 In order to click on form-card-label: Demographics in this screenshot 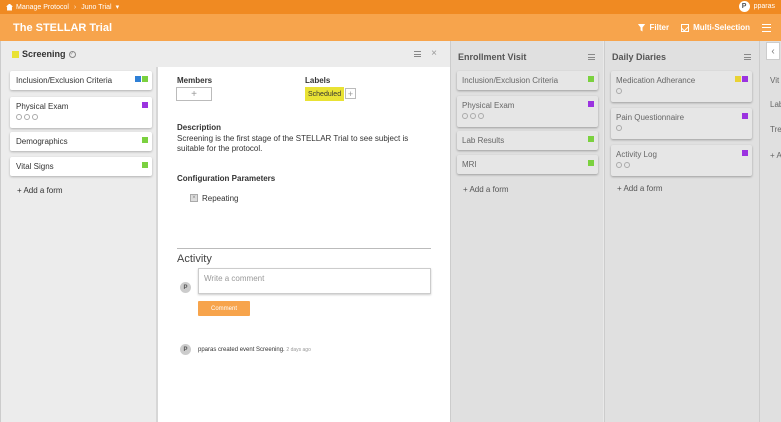, I will do `click(42, 141)`.